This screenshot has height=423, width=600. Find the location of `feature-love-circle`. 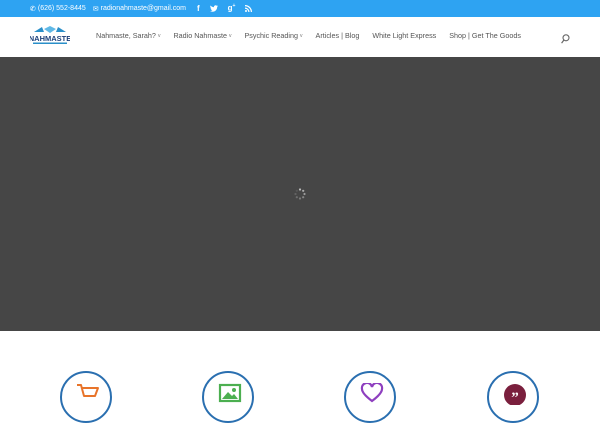

feature-love-circle is located at coordinates (370, 397).